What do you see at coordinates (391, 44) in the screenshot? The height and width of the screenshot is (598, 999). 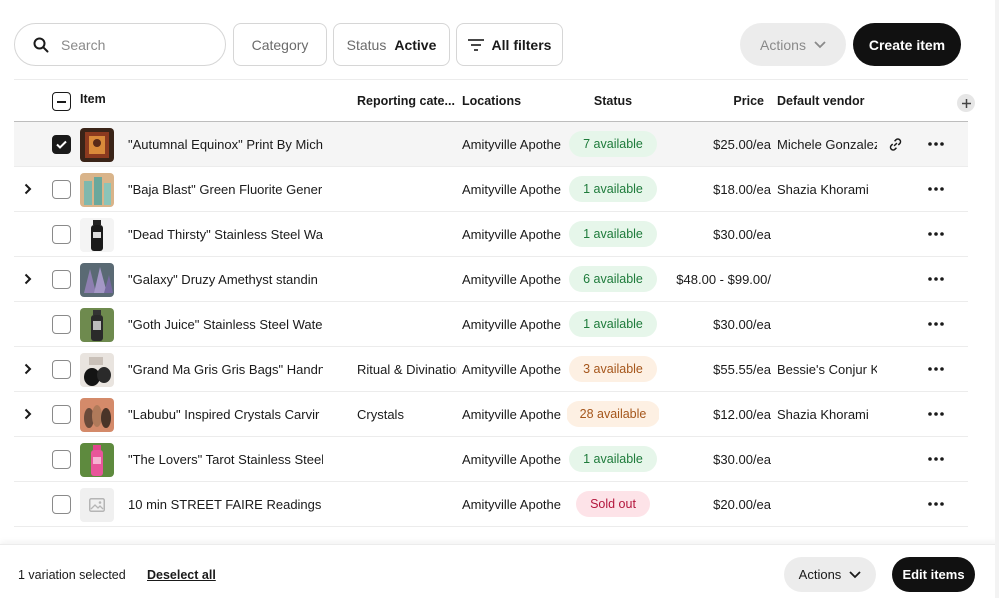 I see `status-filter-button: Status Active` at bounding box center [391, 44].